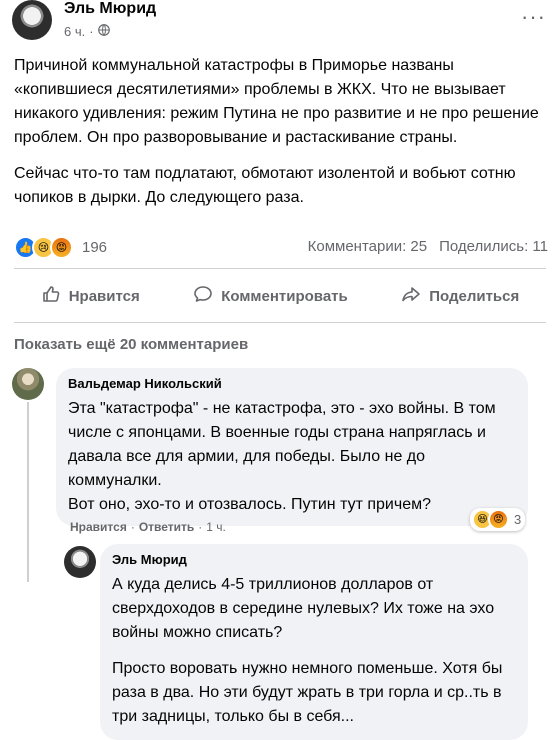  I want to click on reactions-count: 196, so click(95, 247).